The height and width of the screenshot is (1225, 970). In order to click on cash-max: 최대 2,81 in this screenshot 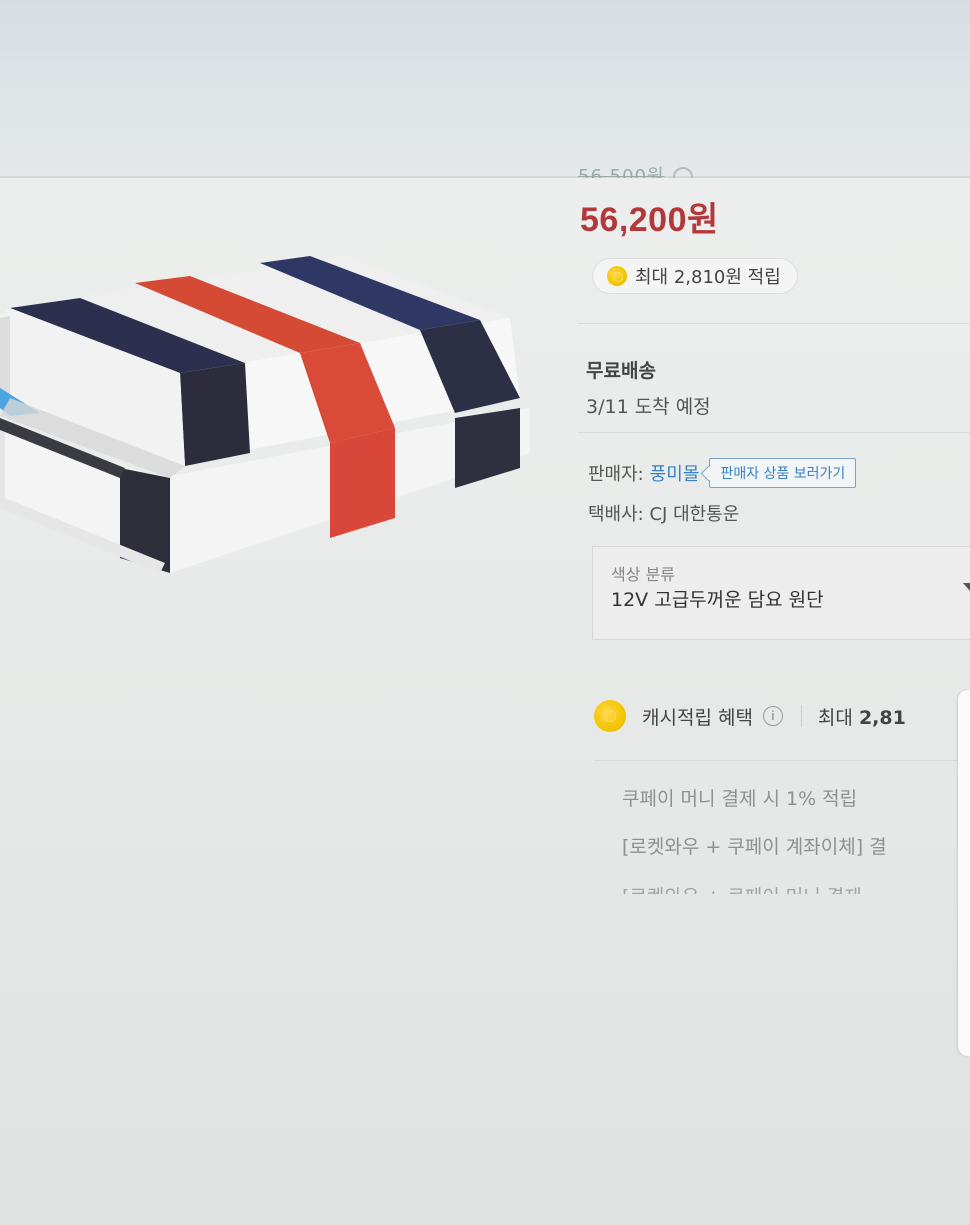, I will do `click(862, 716)`.